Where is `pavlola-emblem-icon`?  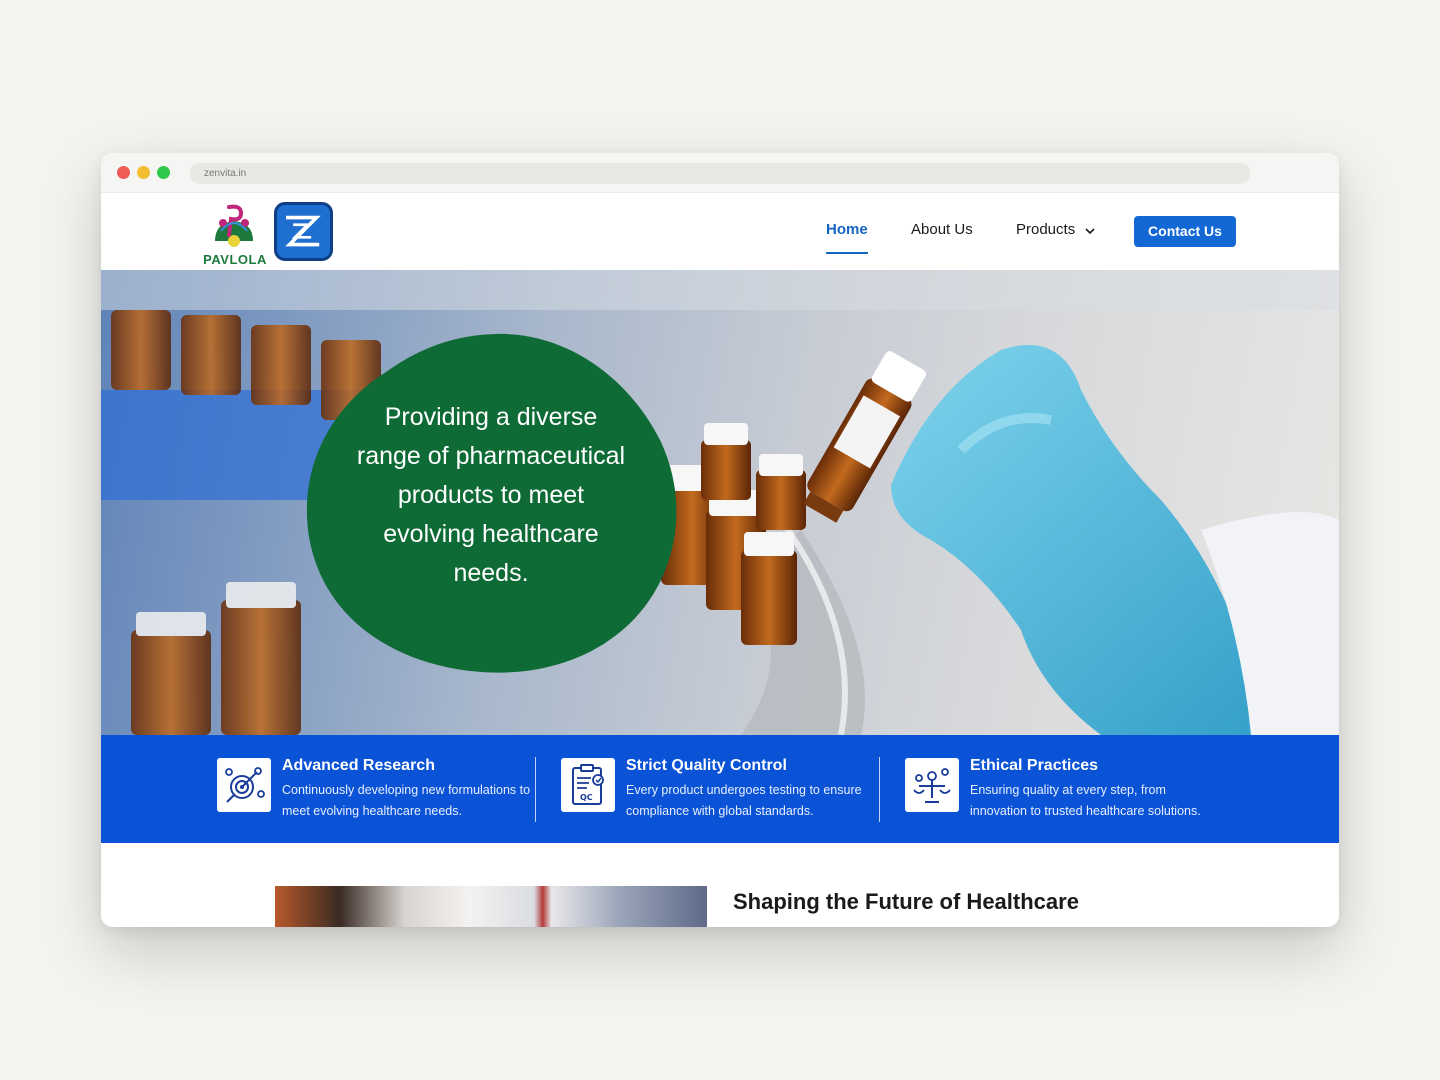 pavlola-emblem-icon is located at coordinates (234, 225).